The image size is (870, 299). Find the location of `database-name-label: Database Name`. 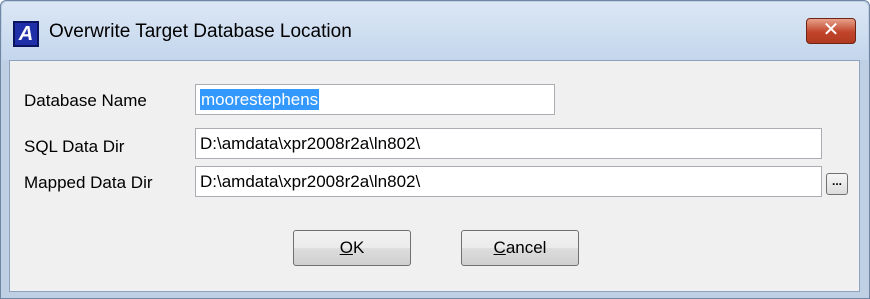

database-name-label: Database Name is located at coordinates (85, 100).